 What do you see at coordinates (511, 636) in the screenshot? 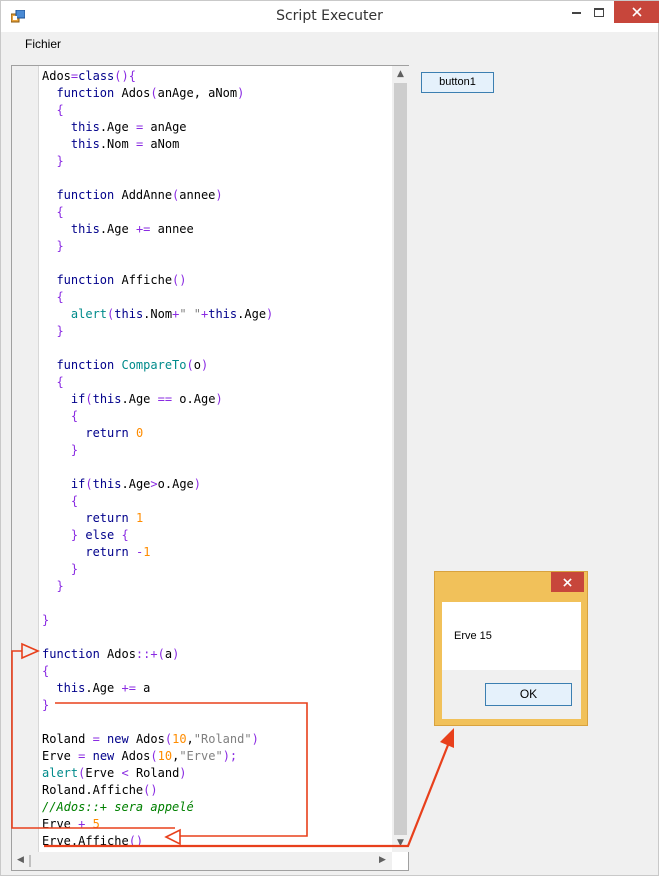
I see `alert-body: Erve 15` at bounding box center [511, 636].